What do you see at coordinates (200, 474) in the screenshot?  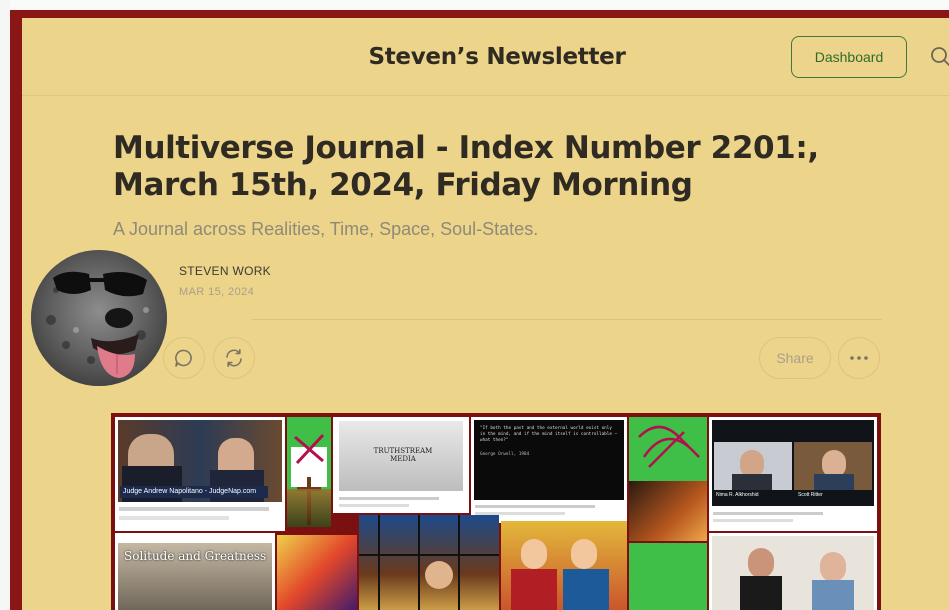 I see `collage-video-judge-napolitano: Judge Andrew Napolitano - JudgeNap.com` at bounding box center [200, 474].